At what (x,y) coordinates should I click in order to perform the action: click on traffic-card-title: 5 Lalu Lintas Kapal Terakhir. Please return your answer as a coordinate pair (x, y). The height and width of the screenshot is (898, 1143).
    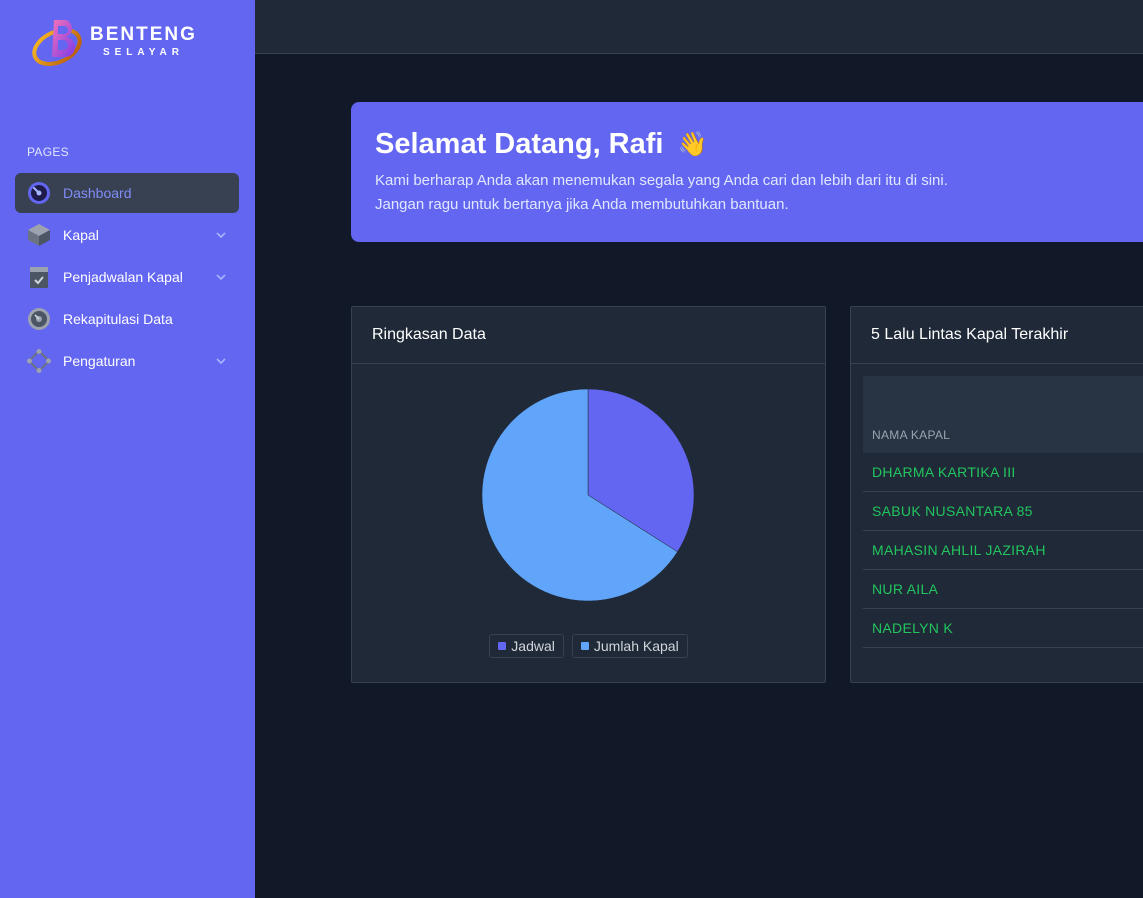
    Looking at the image, I should click on (997, 335).